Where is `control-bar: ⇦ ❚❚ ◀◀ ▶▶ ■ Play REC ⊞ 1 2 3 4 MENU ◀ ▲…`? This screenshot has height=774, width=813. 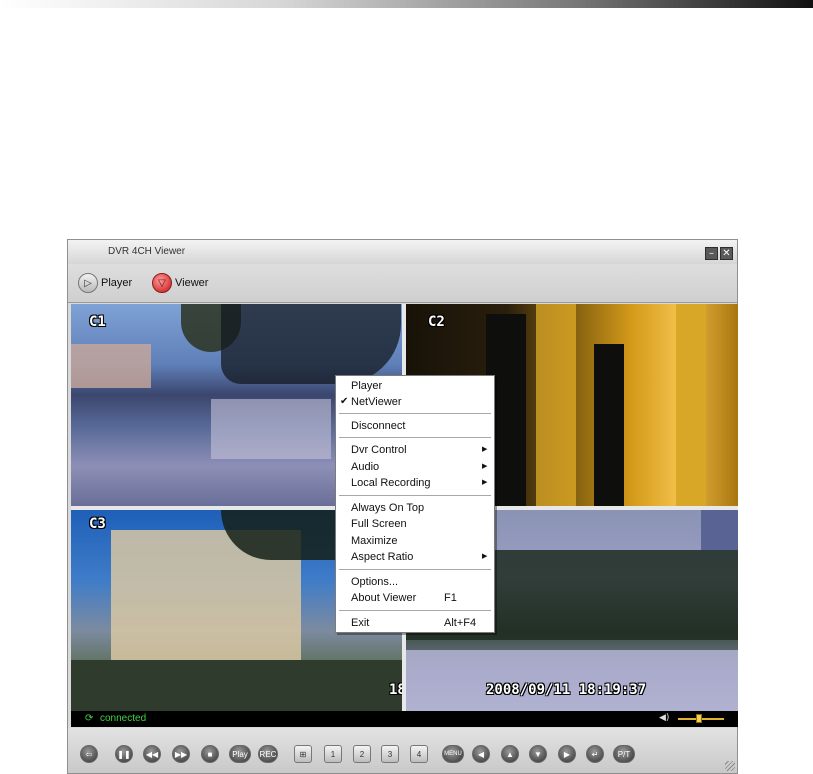
control-bar: ⇦ ❚❚ ◀◀ ▶▶ ■ Play REC ⊞ 1 2 3 4 MENU ◀ ▲… is located at coordinates (402, 750).